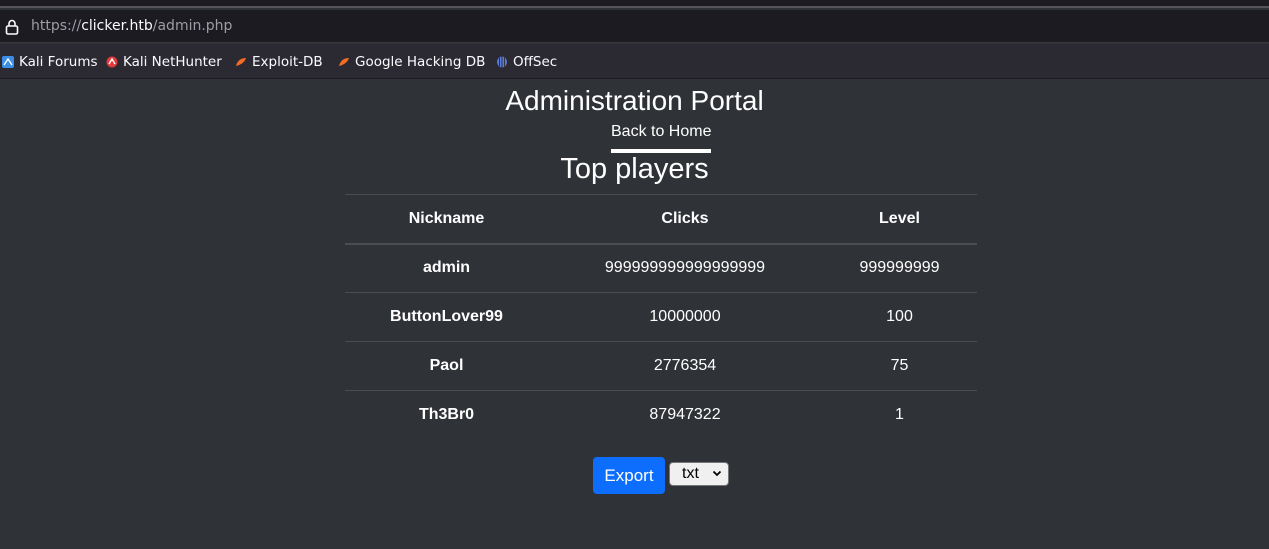 This screenshot has width=1269, height=549. I want to click on exploit-db-icon, so click(241, 62).